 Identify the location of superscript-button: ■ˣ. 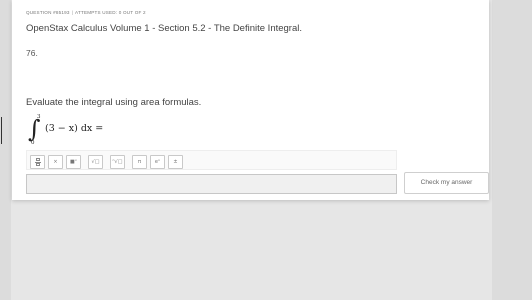
(73, 162).